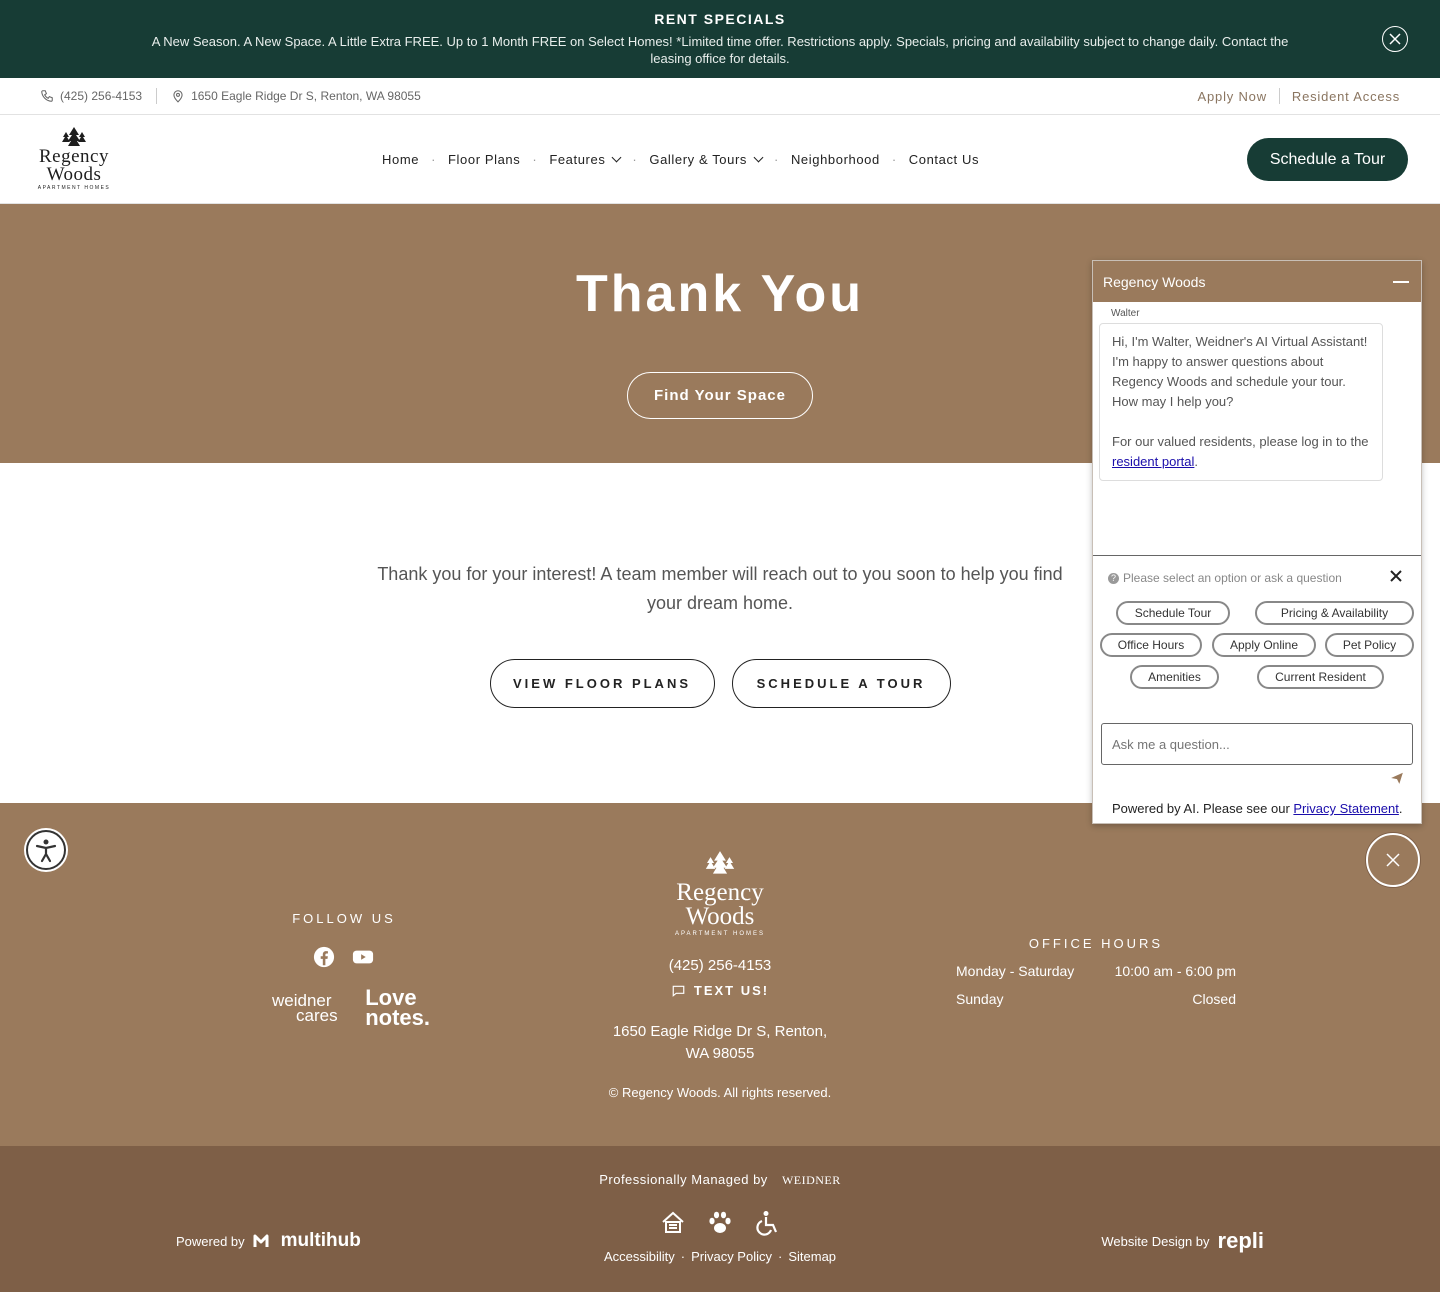 The height and width of the screenshot is (1292, 1440). I want to click on phone-icon, so click(47, 96).